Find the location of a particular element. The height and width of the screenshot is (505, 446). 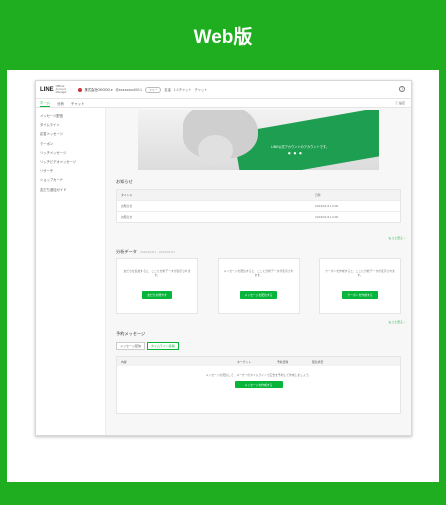

sidebar-item-friend-guide: 友だち追加ガイド is located at coordinates (70, 189).